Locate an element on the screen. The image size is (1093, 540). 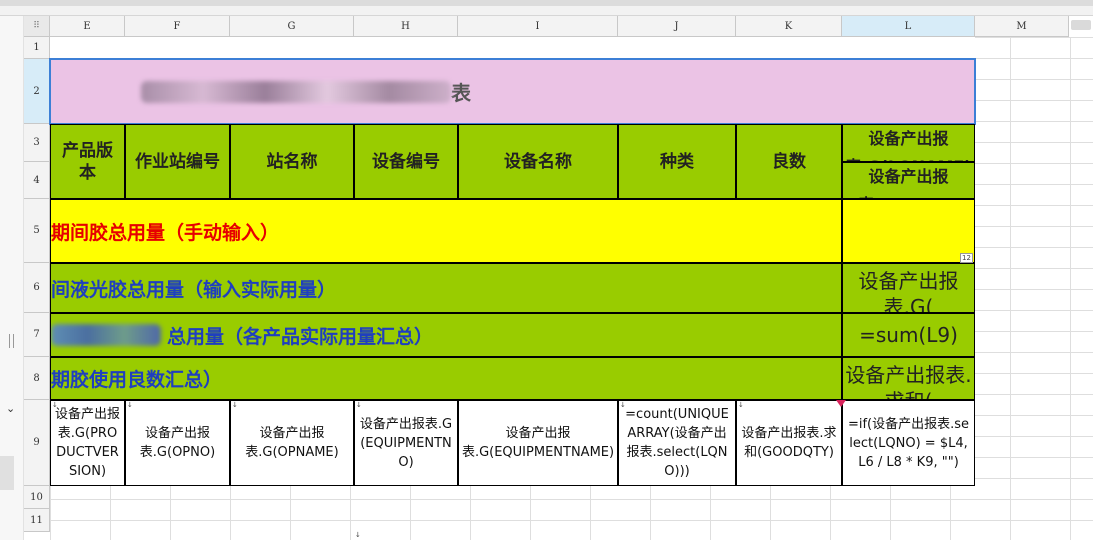
gutter-scroll-tab is located at coordinates (7, 473).